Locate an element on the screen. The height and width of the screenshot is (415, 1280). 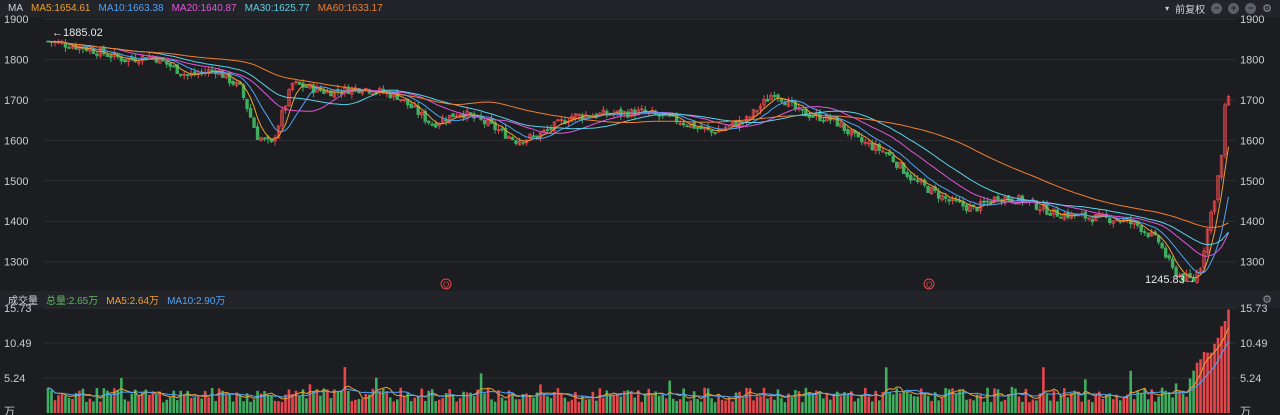
volume-tick-right: 15.73 is located at coordinates (1254, 309).